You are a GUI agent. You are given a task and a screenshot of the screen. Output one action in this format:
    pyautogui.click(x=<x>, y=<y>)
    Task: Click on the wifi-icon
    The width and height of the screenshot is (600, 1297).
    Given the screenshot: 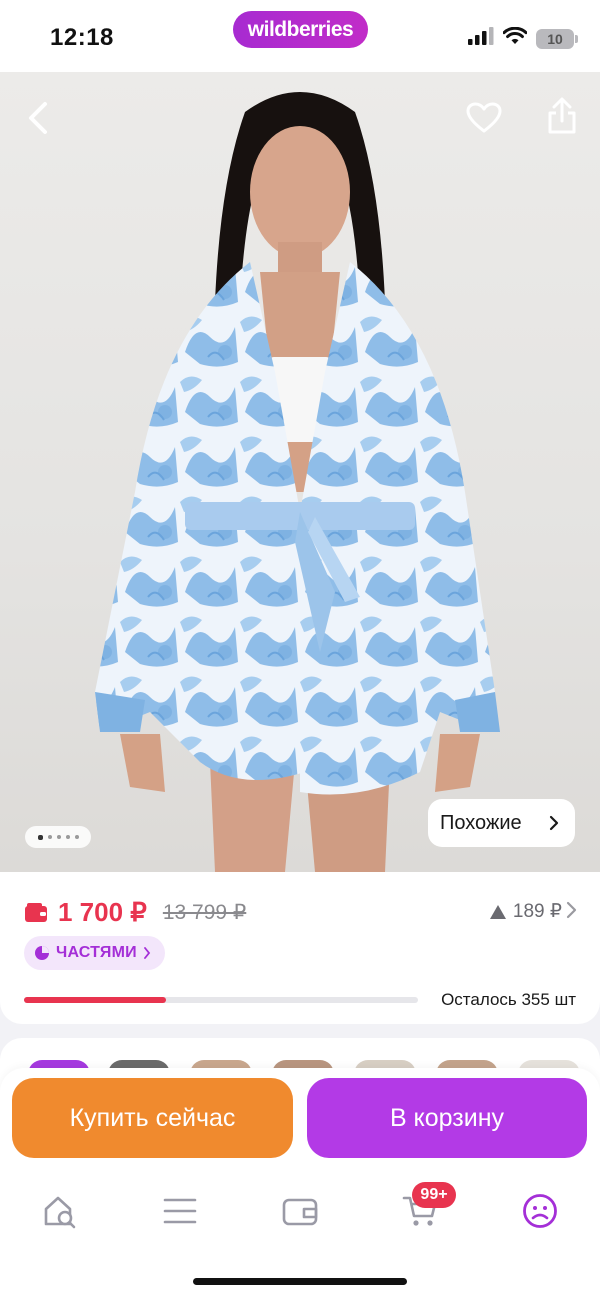 What is the action you would take?
    pyautogui.click(x=515, y=38)
    